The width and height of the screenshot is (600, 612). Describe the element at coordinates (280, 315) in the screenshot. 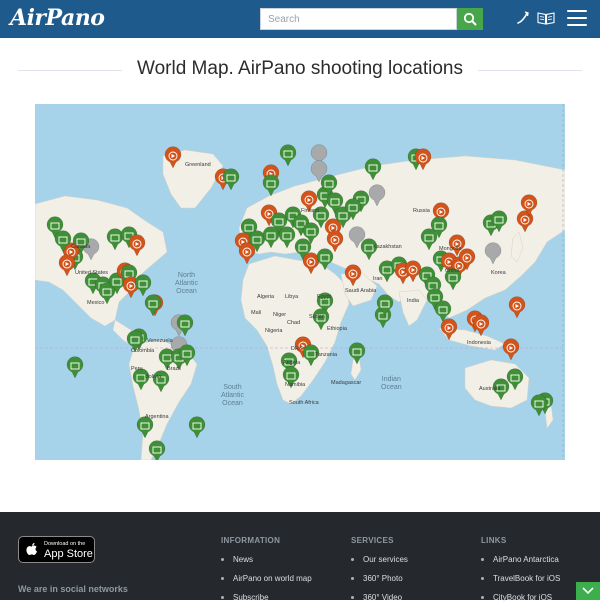

I see `label-niger: Niger` at that location.